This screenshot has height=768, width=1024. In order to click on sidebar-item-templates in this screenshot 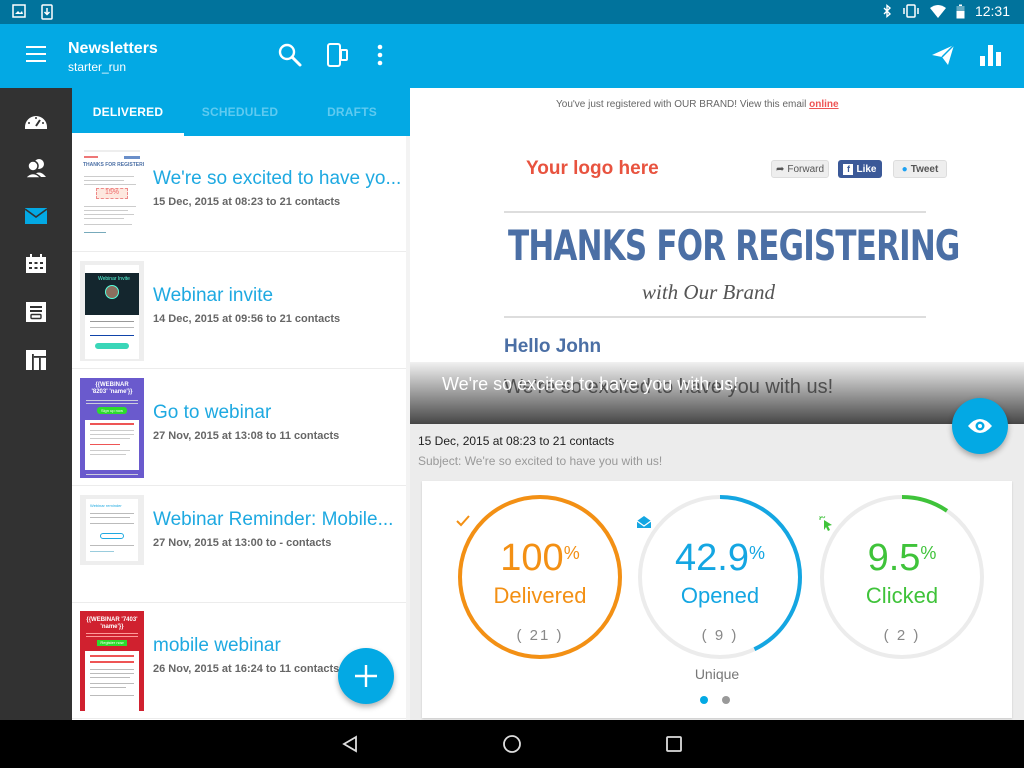, I will do `click(36, 360)`.